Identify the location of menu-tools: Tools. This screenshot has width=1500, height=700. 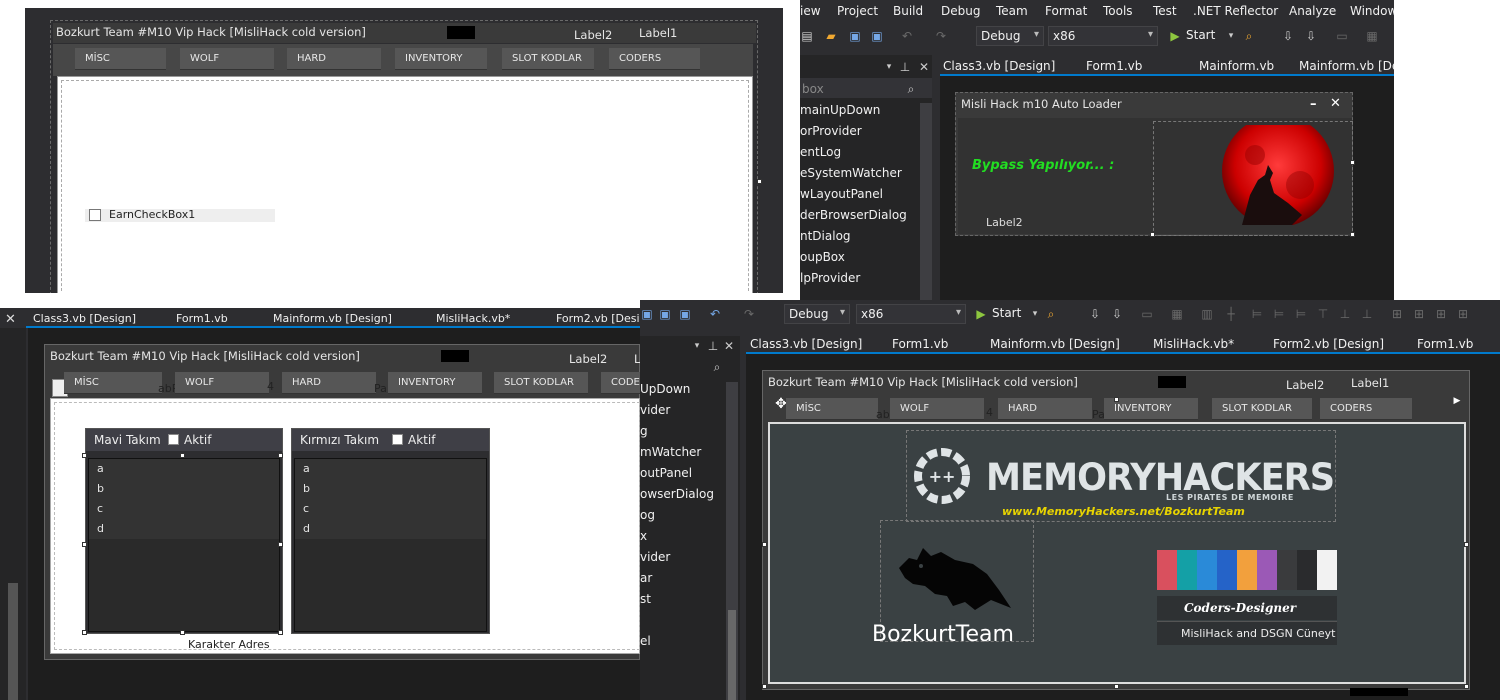
(1118, 11).